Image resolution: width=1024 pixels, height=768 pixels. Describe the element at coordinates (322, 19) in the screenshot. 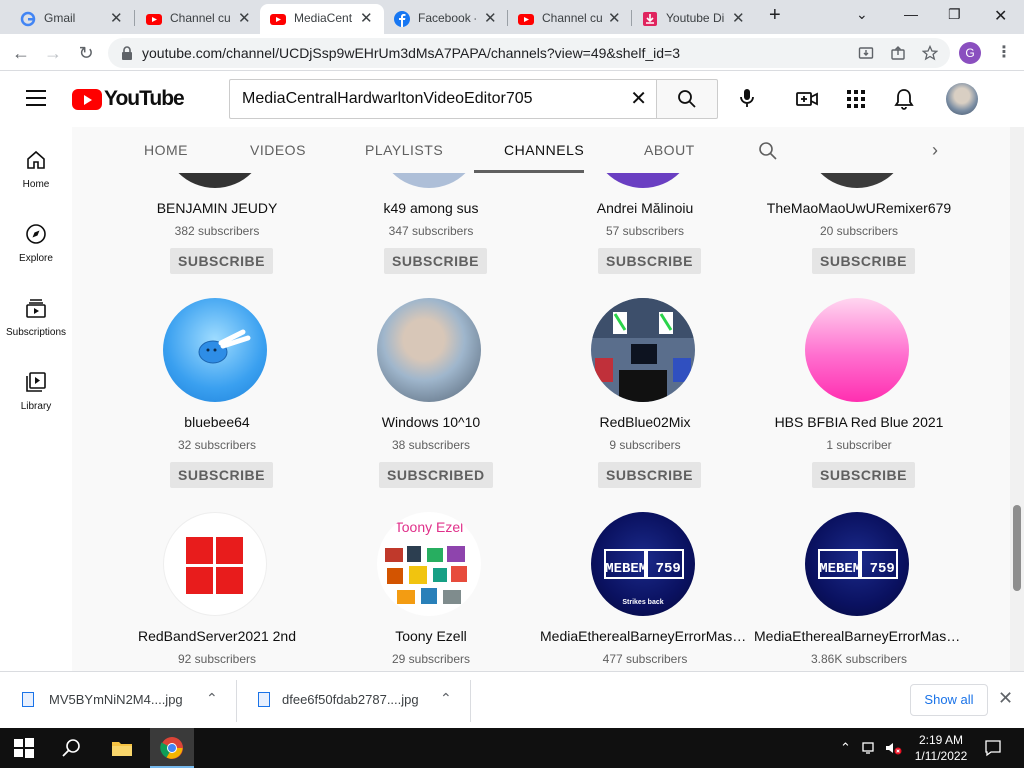

I see `browser-tab-active: MediaCent ✕` at that location.